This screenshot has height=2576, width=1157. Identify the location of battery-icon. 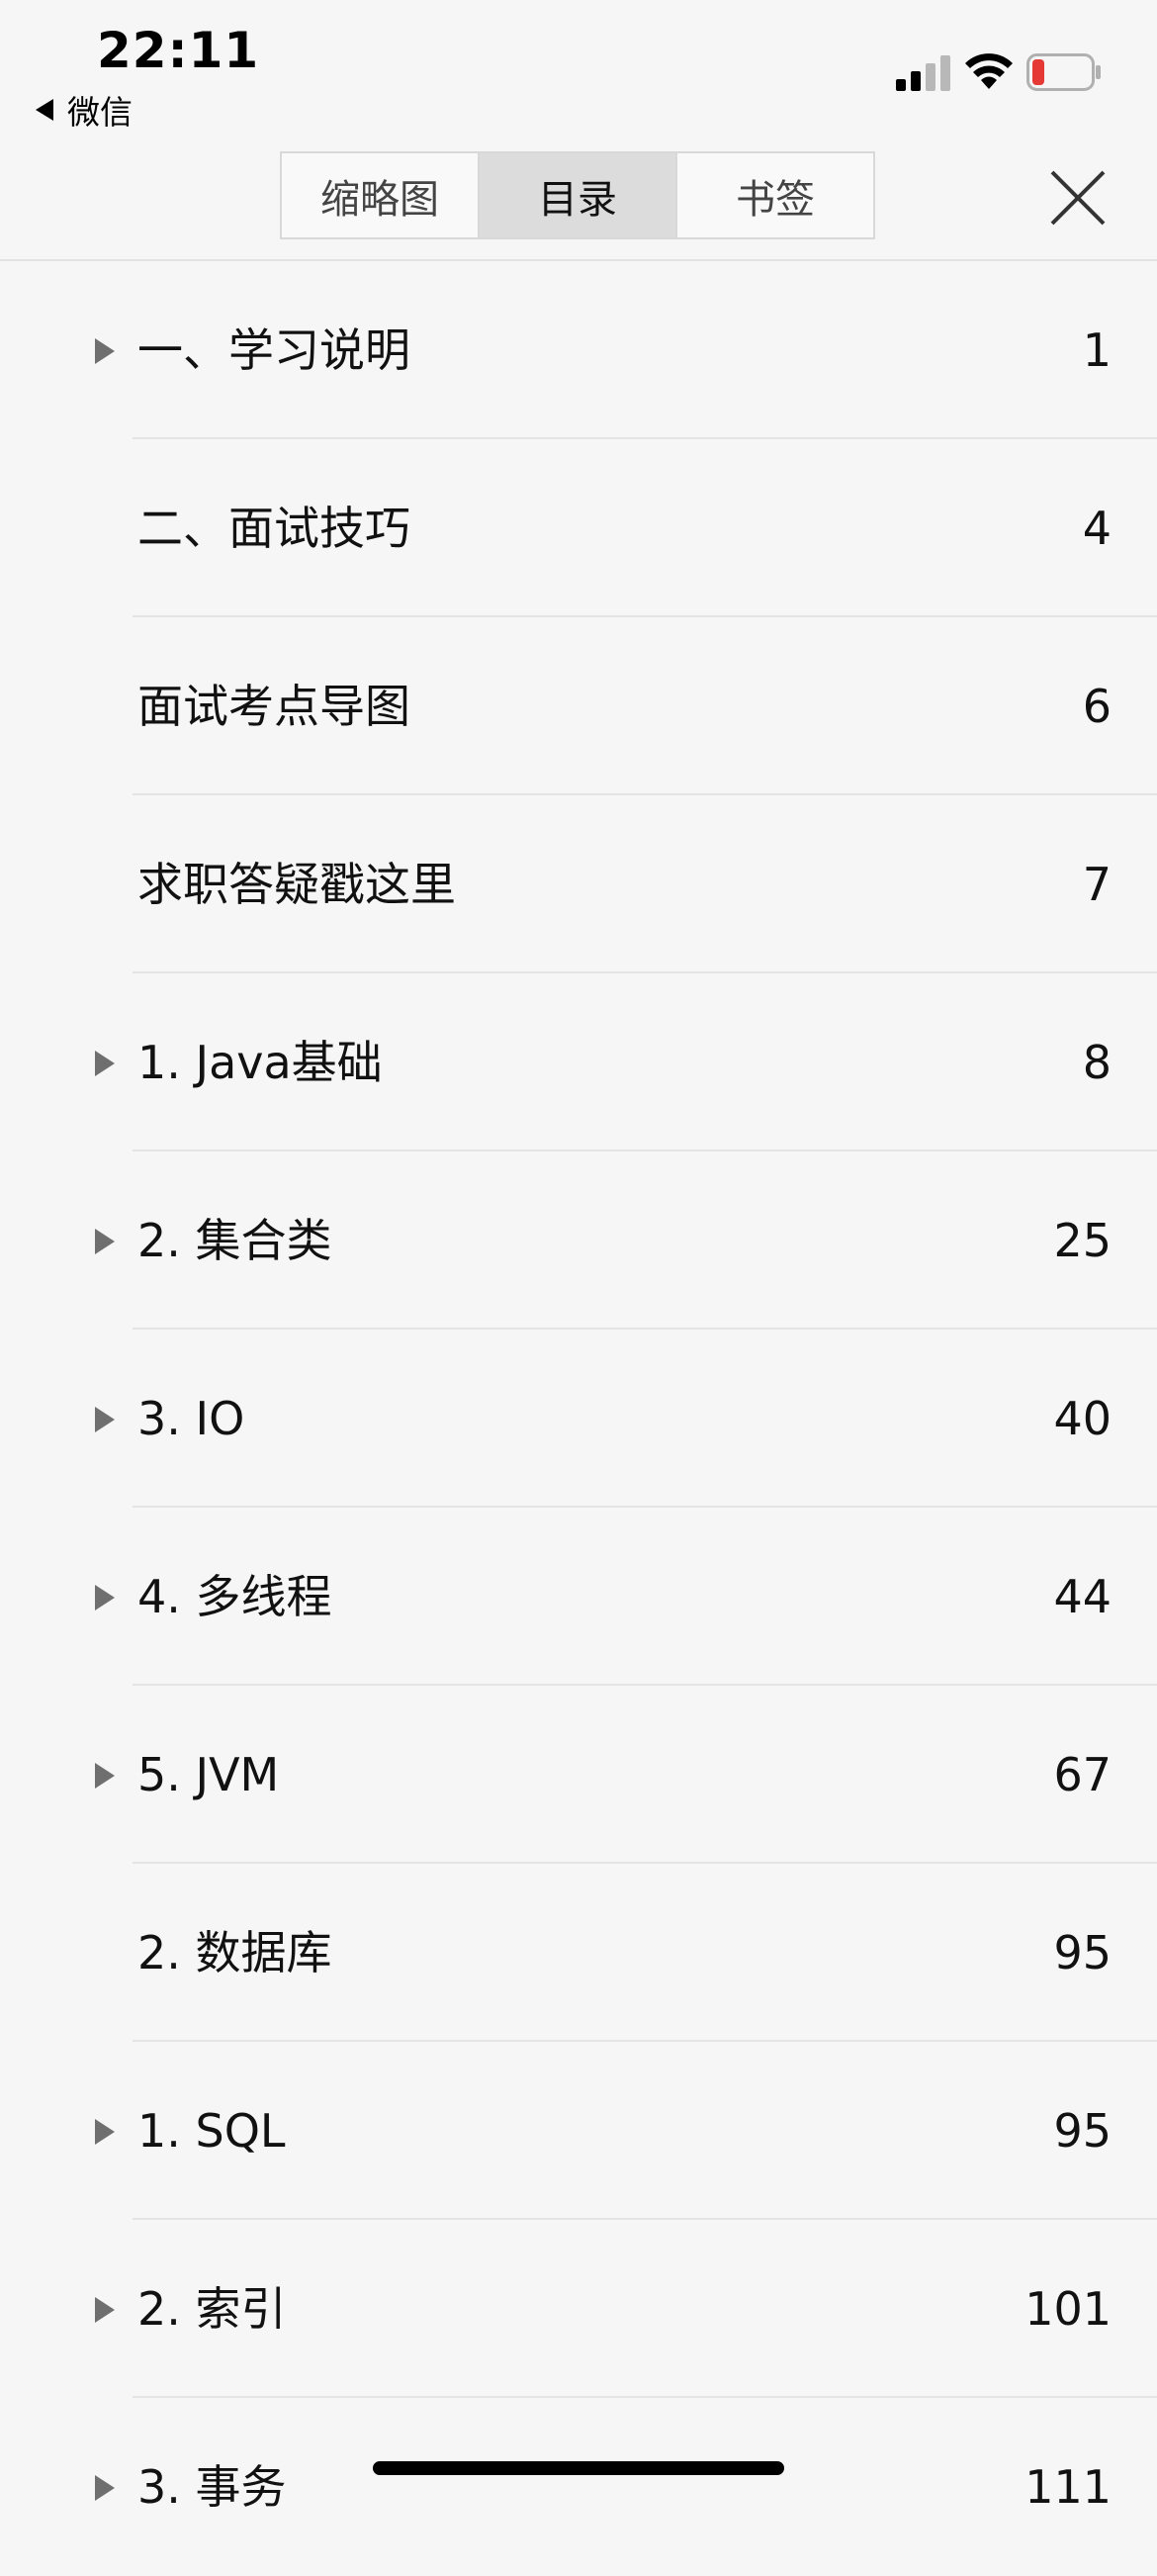
(1063, 72).